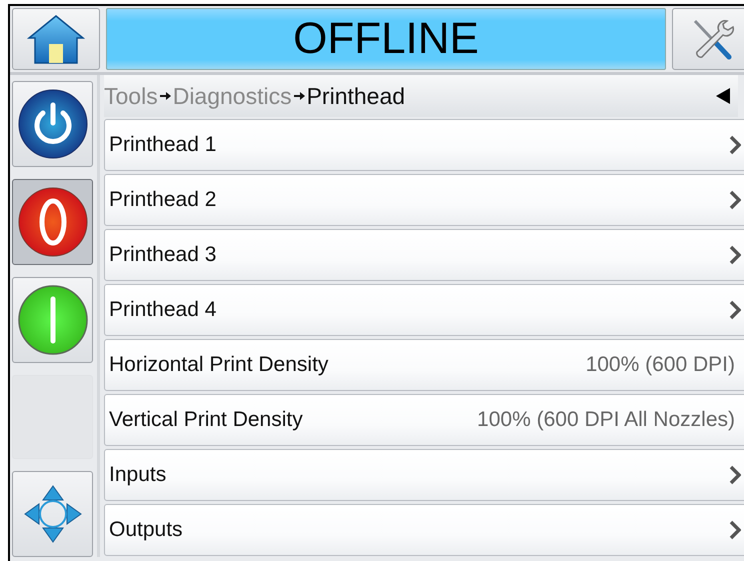  Describe the element at coordinates (424, 530) in the screenshot. I see `menu-row: Outputs` at that location.